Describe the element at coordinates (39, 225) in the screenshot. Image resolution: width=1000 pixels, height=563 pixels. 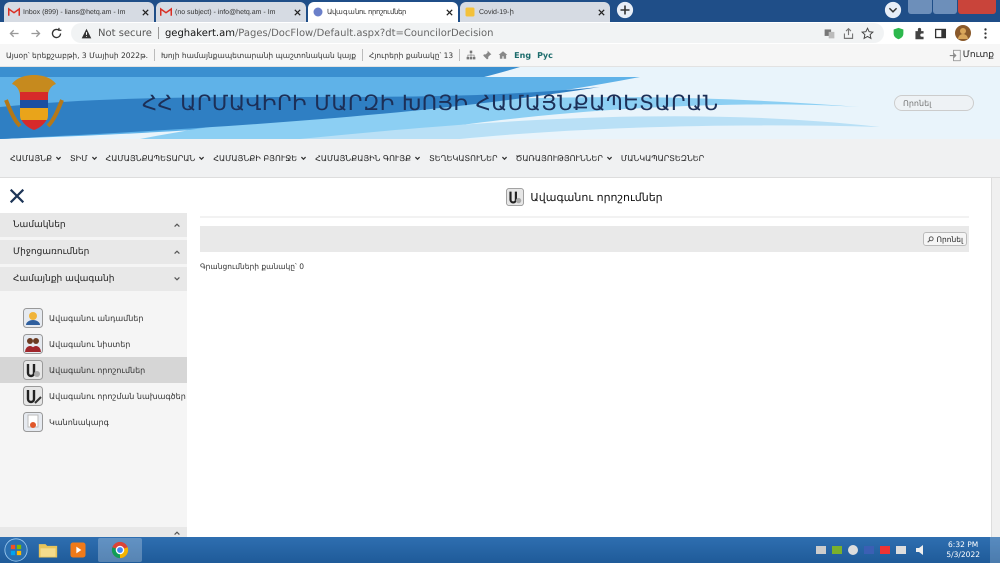
I see `section-title: Նամակներ` at that location.